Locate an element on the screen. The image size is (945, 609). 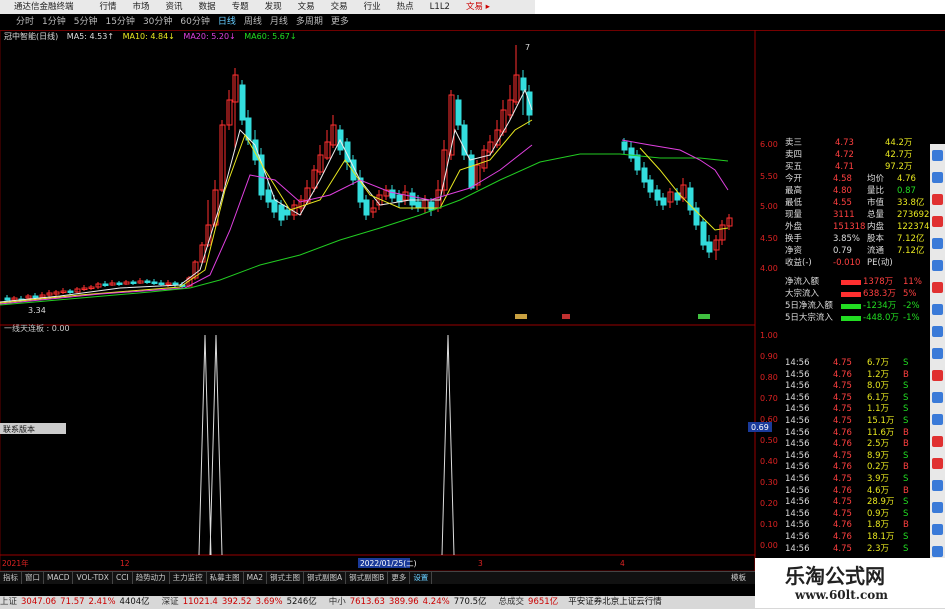
period-item: 5分钟 is located at coordinates (86, 22).